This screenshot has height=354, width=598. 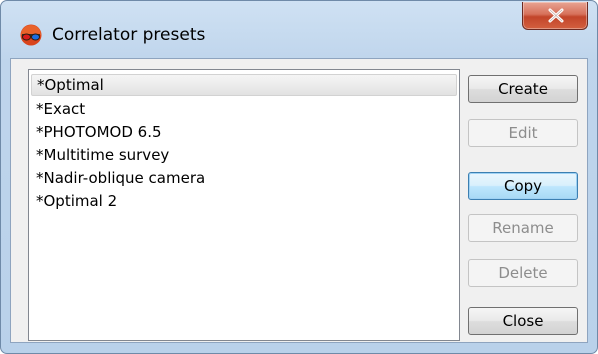 What do you see at coordinates (244, 155) in the screenshot?
I see `list-item: *Multitime survey` at bounding box center [244, 155].